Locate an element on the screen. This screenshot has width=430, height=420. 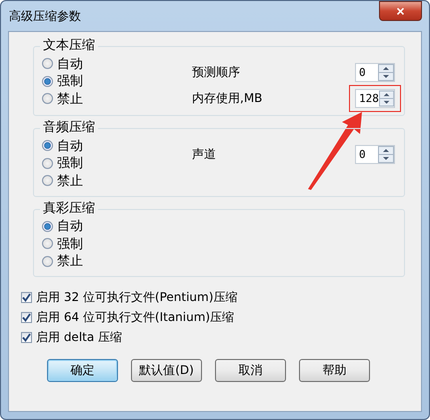
group-title: 文本压缩 is located at coordinates (69, 46).